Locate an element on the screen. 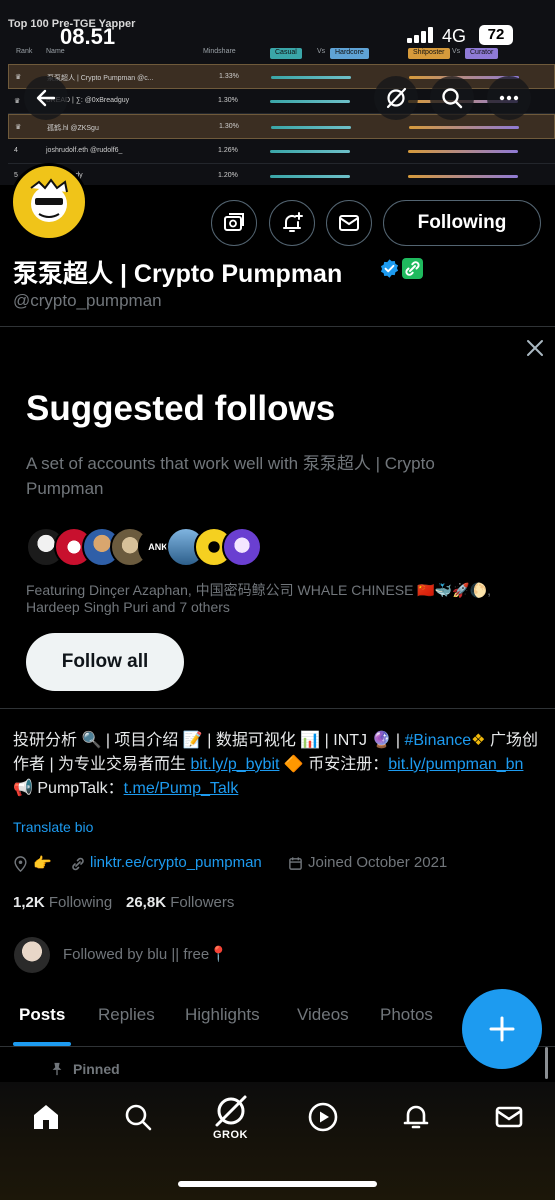  affiliation-badge-icon is located at coordinates (412, 268).